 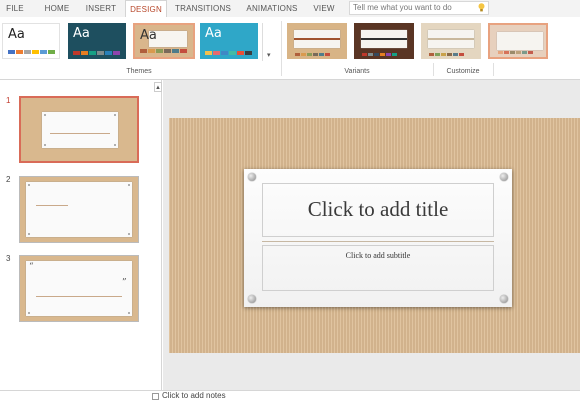 I want to click on title-divider, so click(x=378, y=241).